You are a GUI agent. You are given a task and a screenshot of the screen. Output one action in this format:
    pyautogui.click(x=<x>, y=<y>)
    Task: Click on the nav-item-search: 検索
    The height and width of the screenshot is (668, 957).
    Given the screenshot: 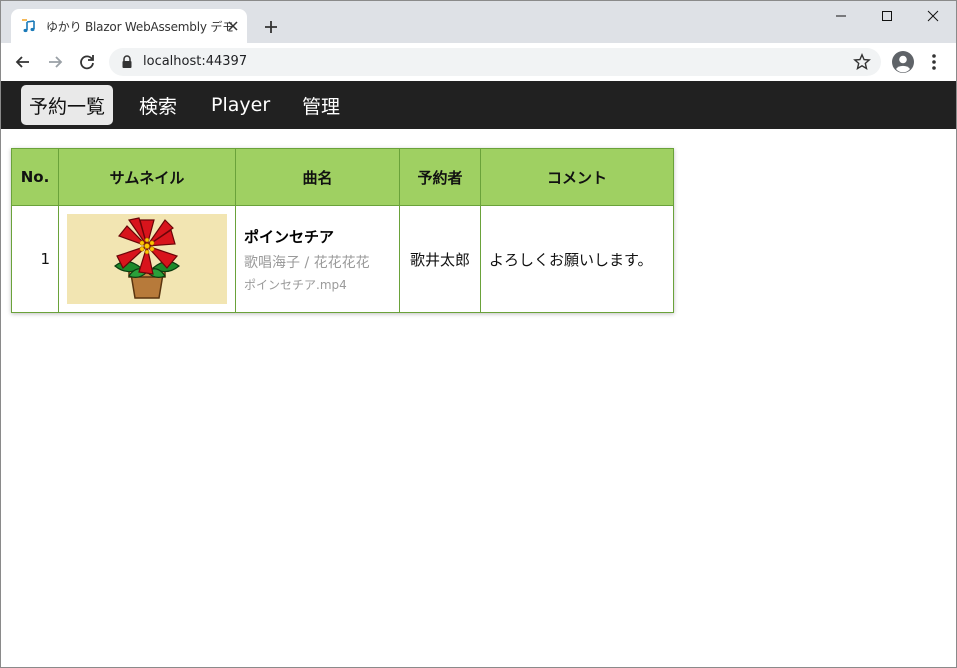 What is the action you would take?
    pyautogui.click(x=158, y=105)
    